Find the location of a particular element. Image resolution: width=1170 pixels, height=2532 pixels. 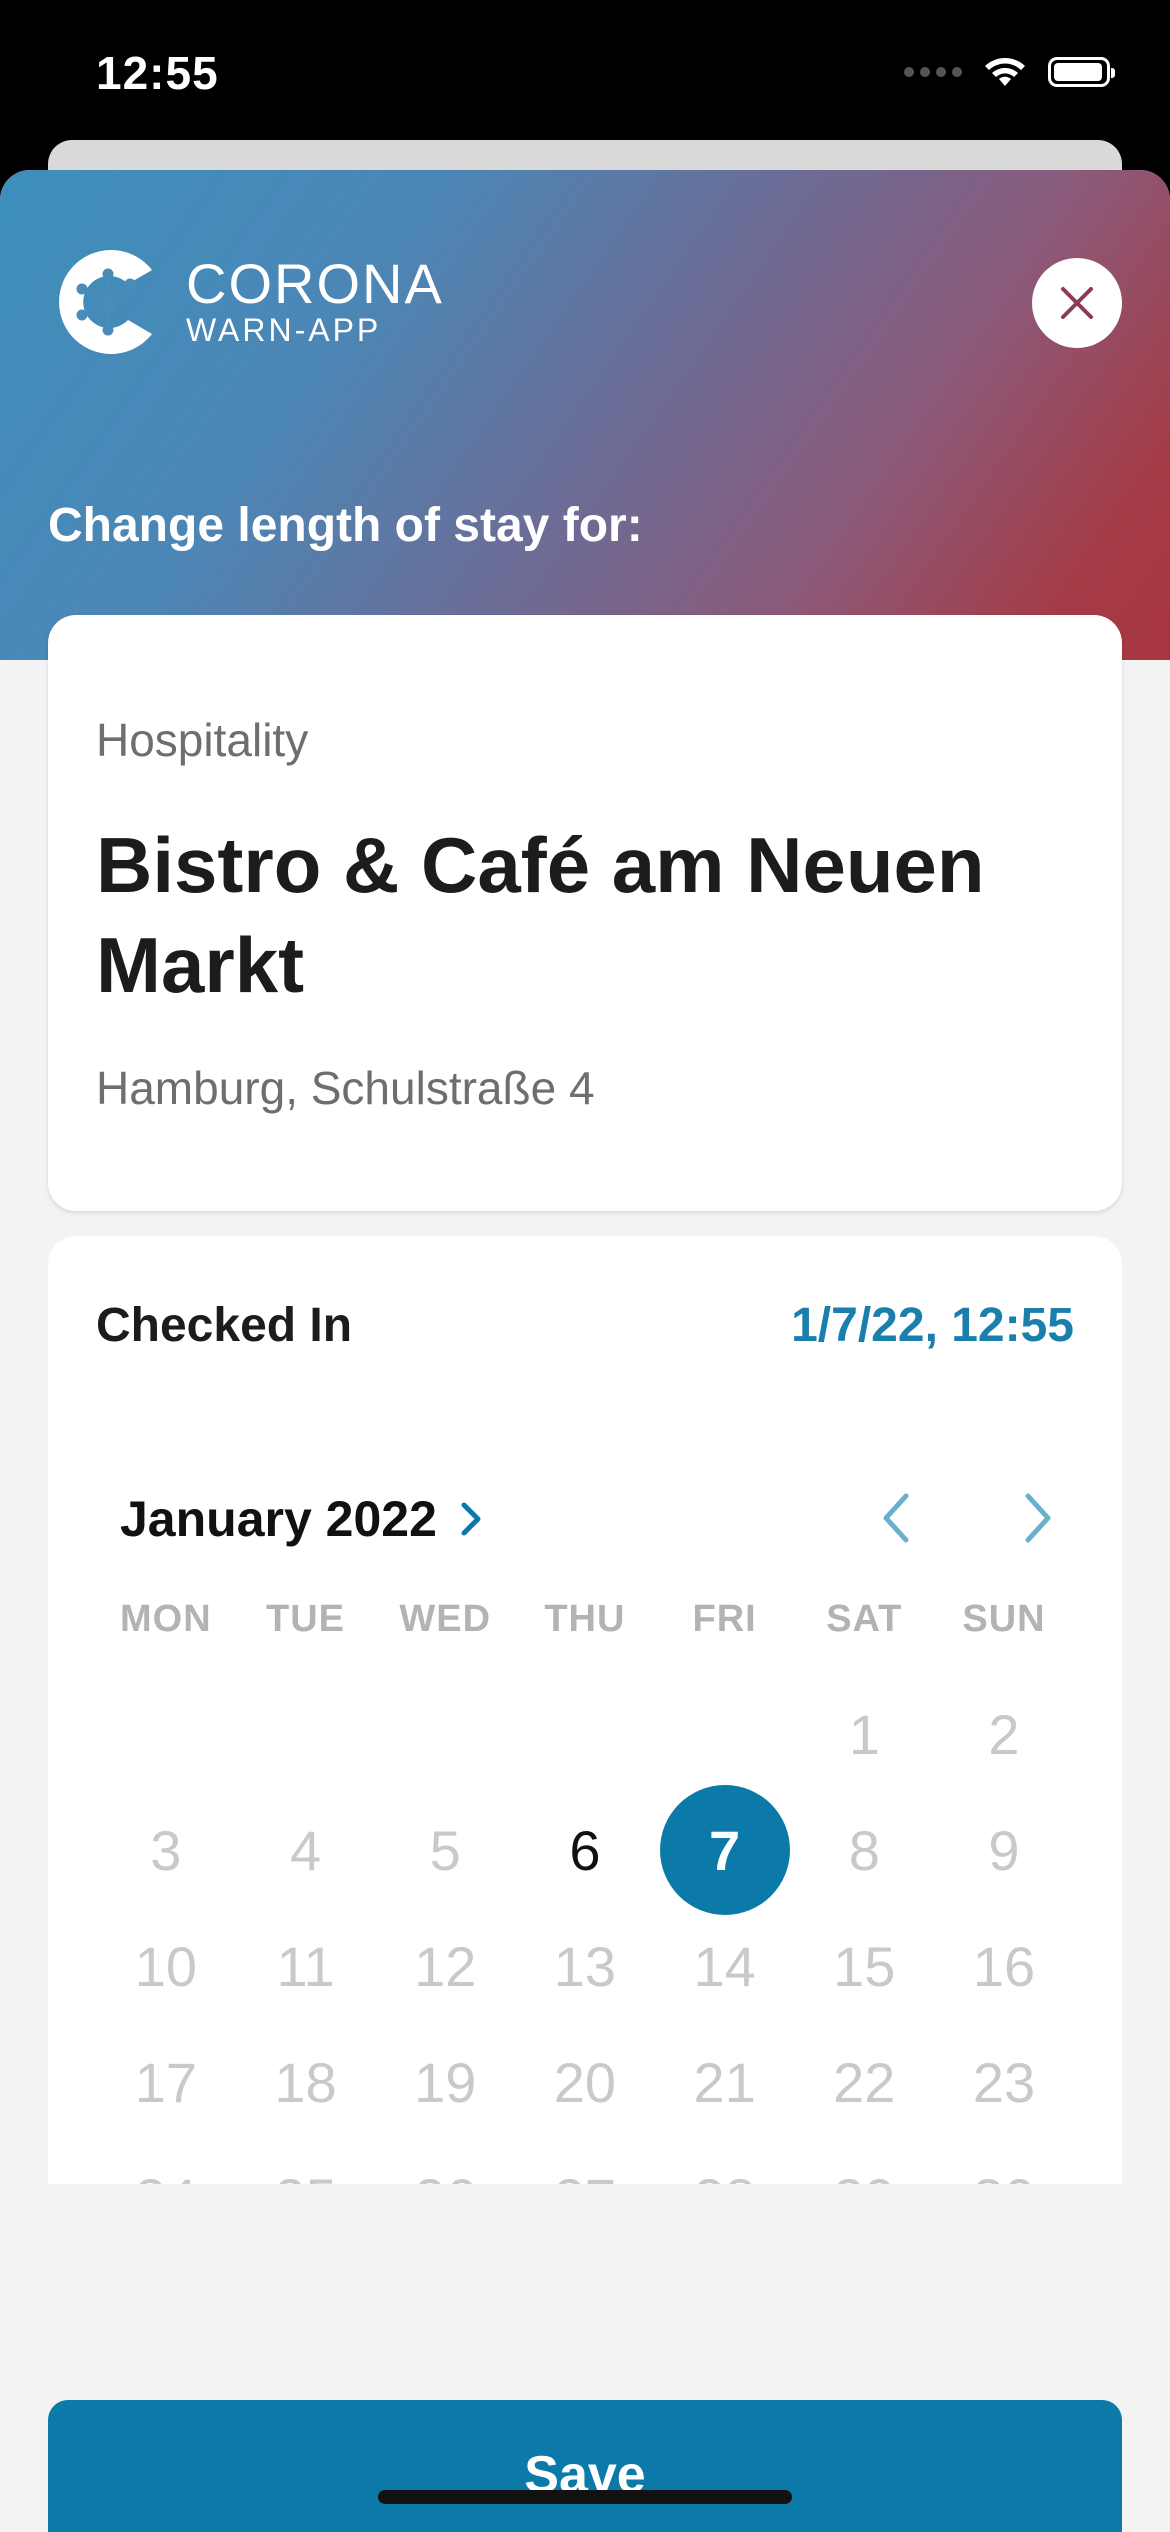

weekday-header: MON TUE WED THU FRI SAT SUN is located at coordinates (585, 1619).